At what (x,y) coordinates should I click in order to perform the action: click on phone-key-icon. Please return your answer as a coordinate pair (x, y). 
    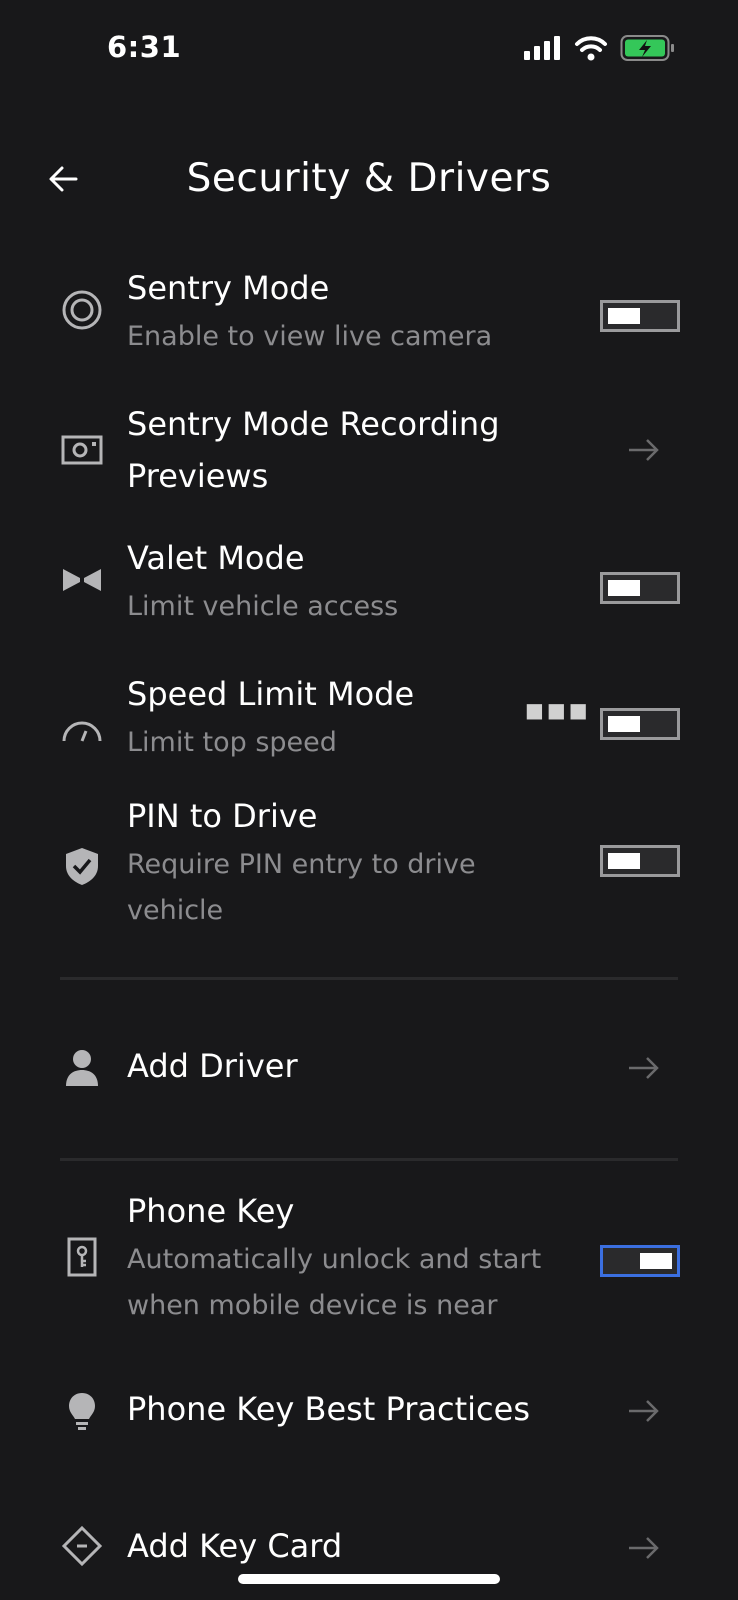
    Looking at the image, I should click on (82, 1257).